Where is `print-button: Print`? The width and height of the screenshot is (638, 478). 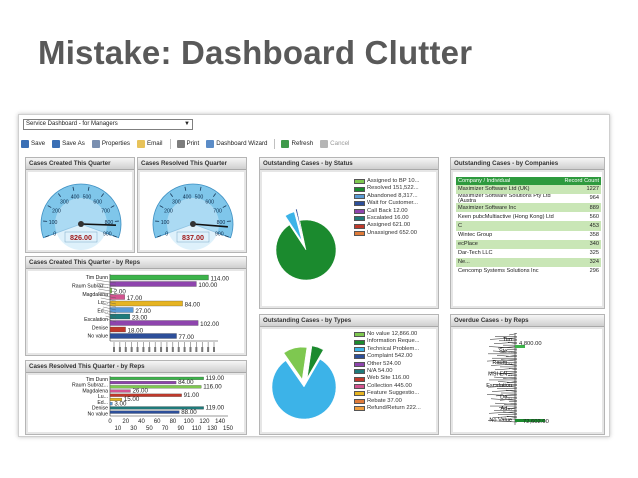 print-button: Print is located at coordinates (187, 143).